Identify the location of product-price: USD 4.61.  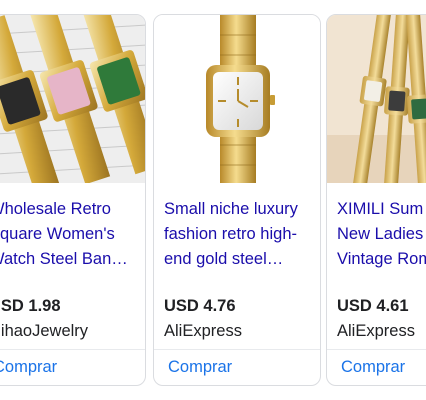
(373, 306).